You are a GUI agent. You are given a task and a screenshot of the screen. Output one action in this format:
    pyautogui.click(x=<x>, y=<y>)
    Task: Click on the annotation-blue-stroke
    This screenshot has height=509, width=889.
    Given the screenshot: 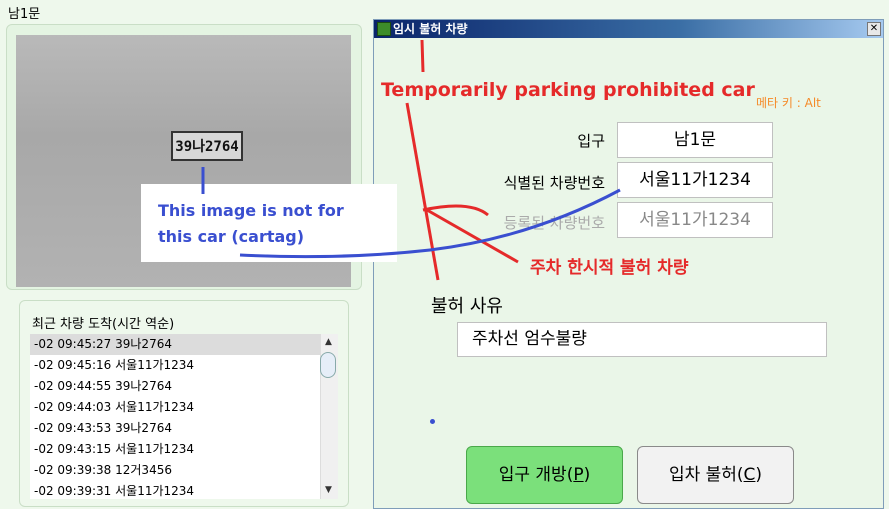 What is the action you would take?
    pyautogui.click(x=430, y=223)
    